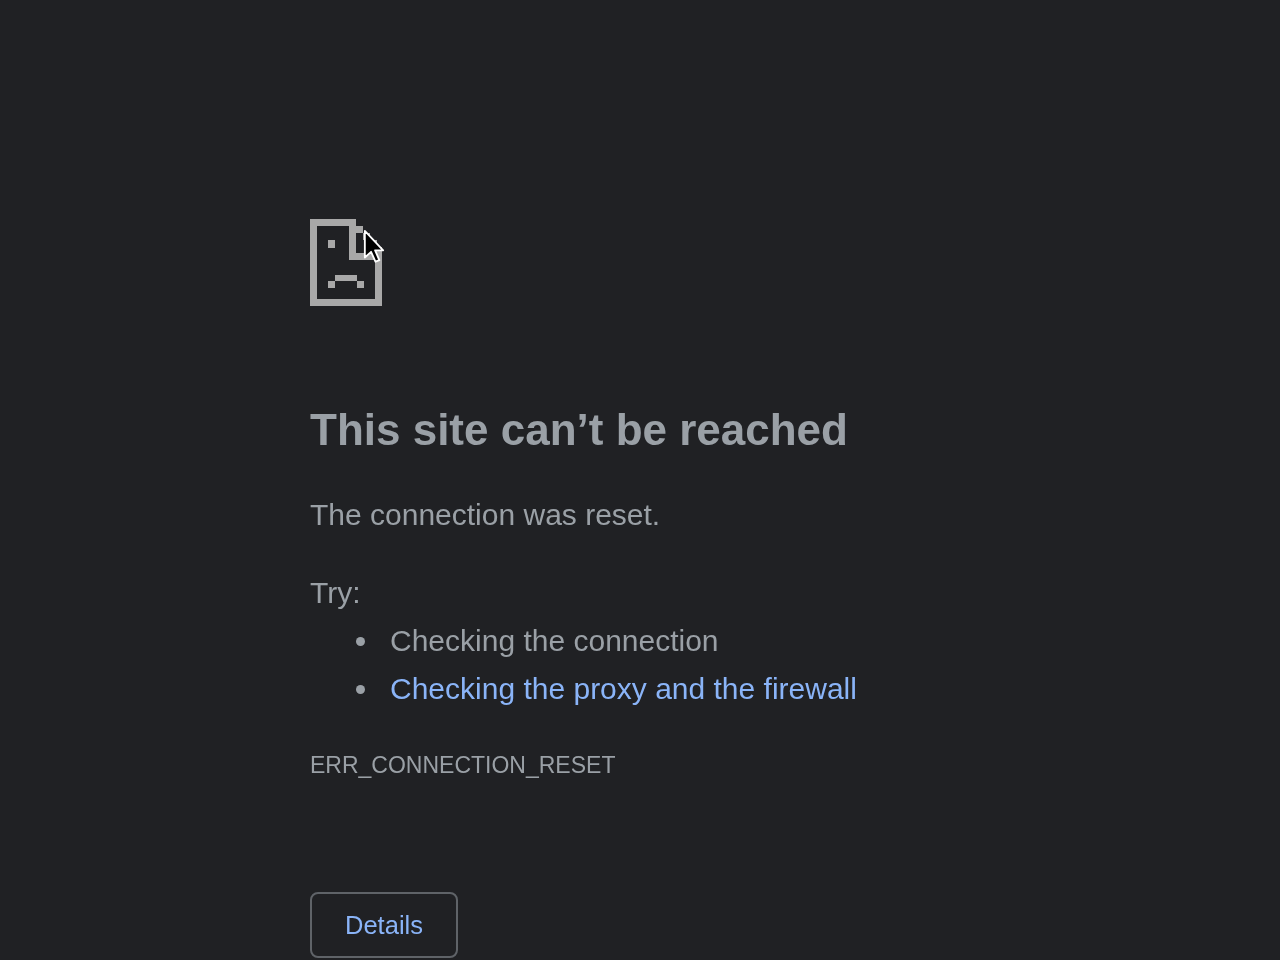  I want to click on details-button: Details, so click(384, 925).